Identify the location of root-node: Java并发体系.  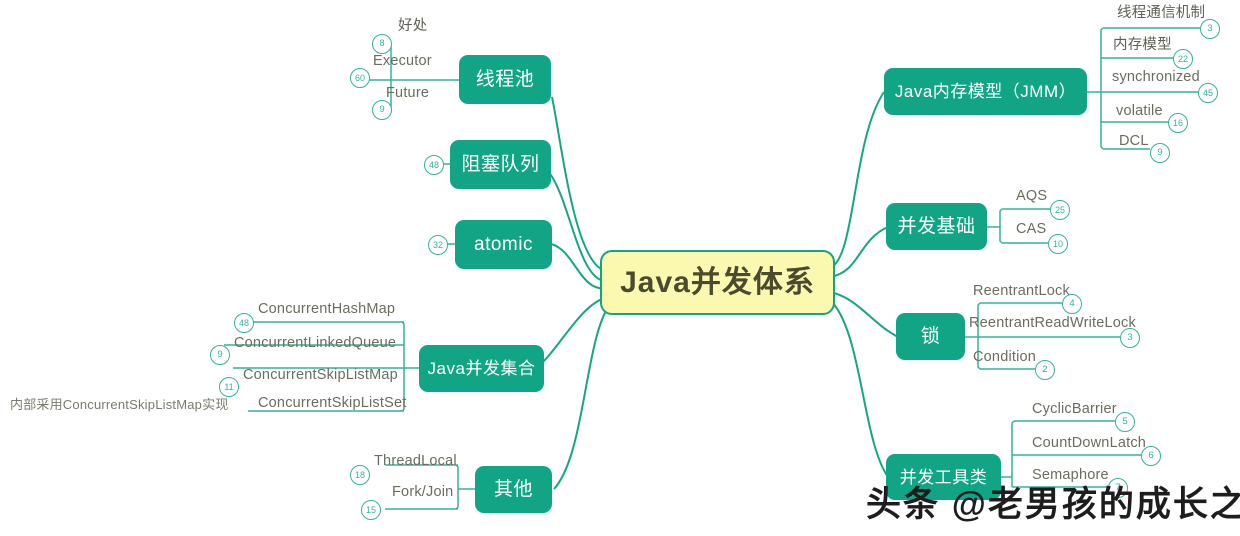
(717, 282).